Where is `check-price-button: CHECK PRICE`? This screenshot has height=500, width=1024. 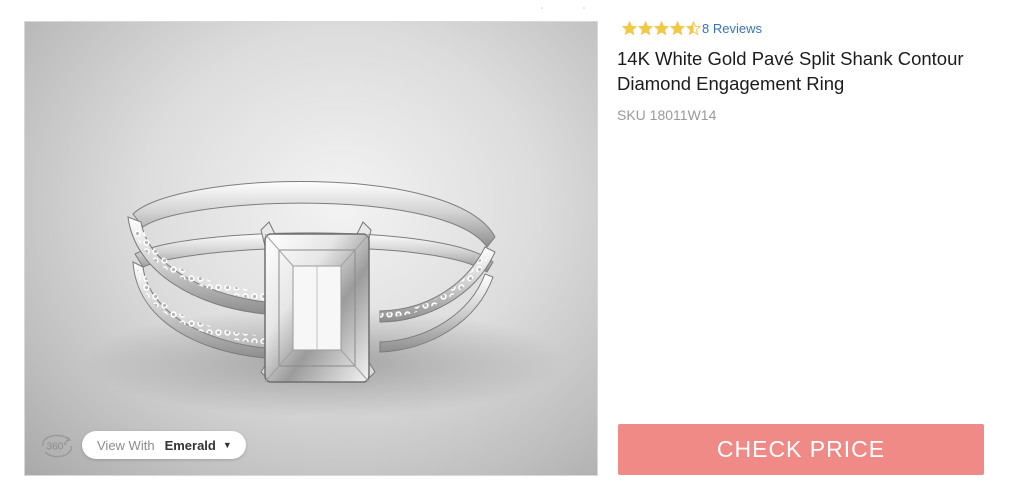 check-price-button: CHECK PRICE is located at coordinates (801, 449).